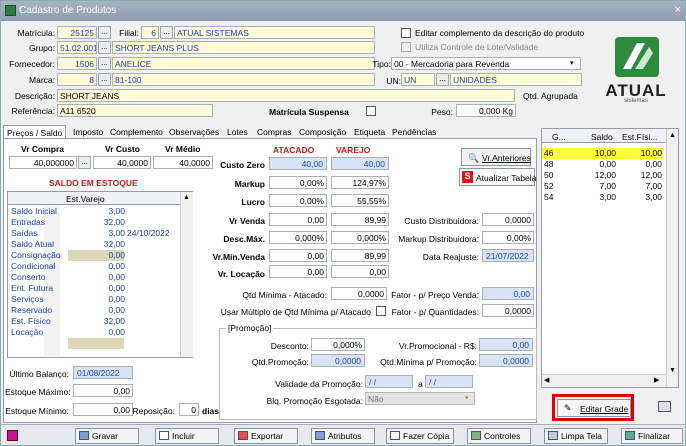  What do you see at coordinates (94, 310) in the screenshot?
I see `saldo-row: Reservado 0,00` at bounding box center [94, 310].